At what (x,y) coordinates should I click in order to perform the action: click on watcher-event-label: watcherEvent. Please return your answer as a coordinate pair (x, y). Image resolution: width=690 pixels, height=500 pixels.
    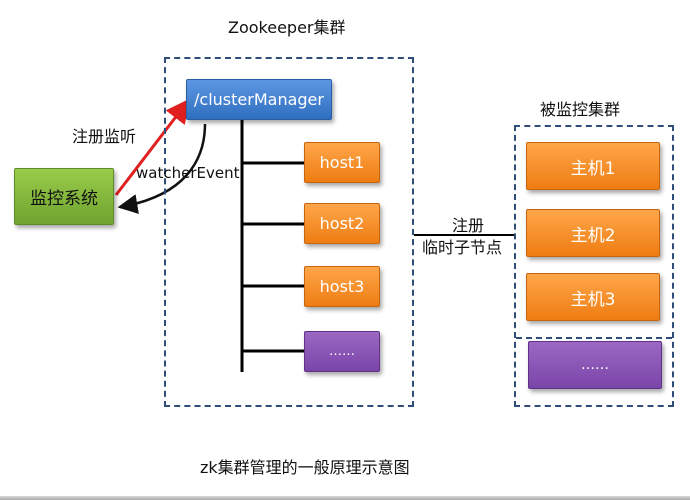
    Looking at the image, I should click on (188, 173).